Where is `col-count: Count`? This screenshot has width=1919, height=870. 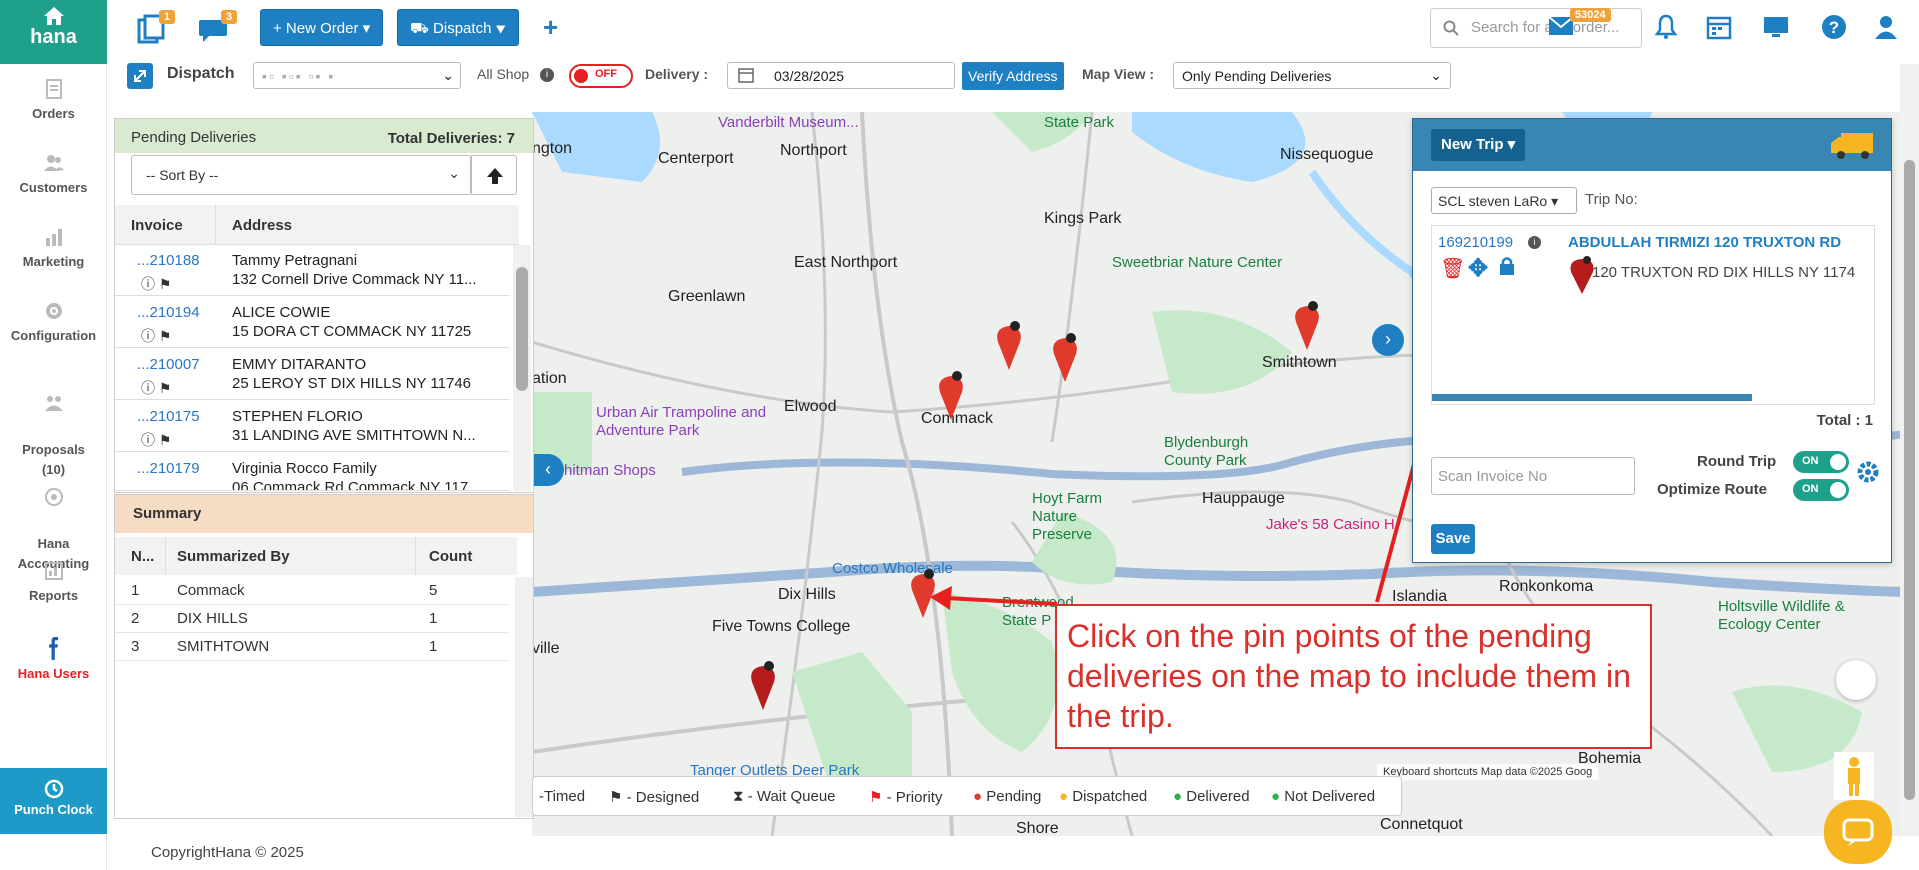 col-count: Count is located at coordinates (451, 556).